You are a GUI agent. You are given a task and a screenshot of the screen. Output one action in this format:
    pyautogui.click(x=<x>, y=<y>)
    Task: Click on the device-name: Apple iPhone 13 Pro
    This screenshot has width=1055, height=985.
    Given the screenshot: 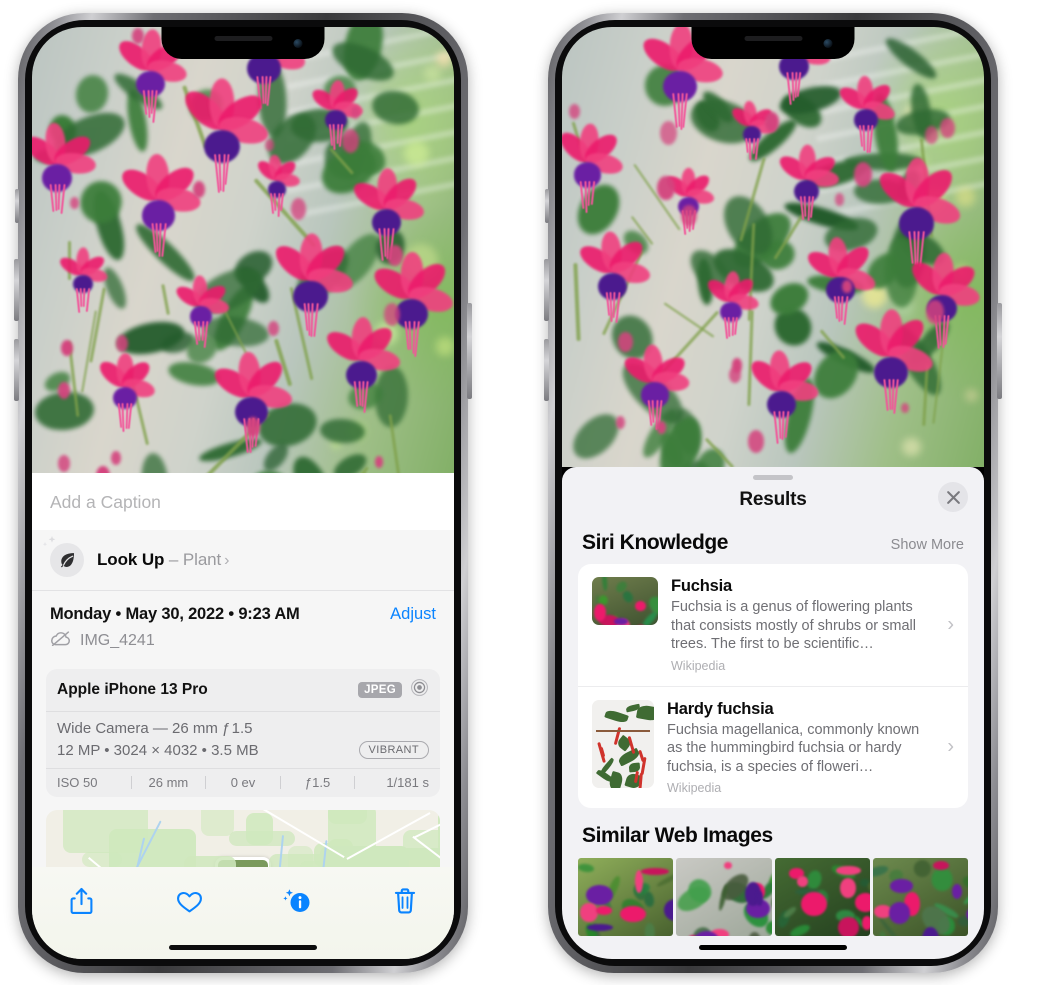 What is the action you would take?
    pyautogui.click(x=132, y=689)
    